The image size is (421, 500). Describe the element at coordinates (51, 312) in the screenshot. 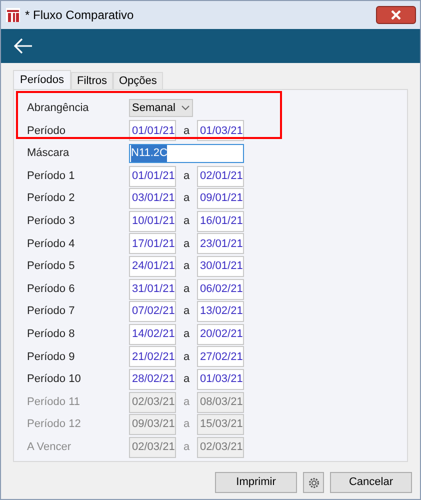

I see `field-label: Período 7` at that location.